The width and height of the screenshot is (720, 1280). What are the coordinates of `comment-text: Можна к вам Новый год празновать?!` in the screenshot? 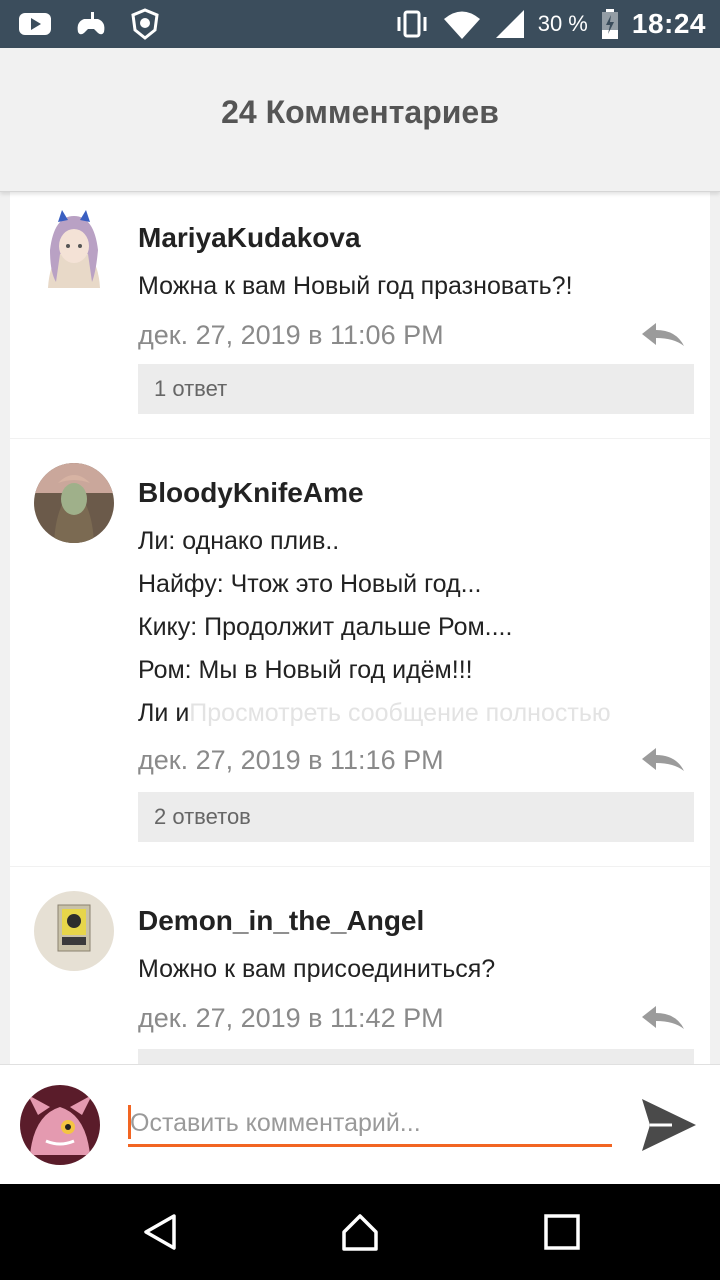 It's located at (355, 286).